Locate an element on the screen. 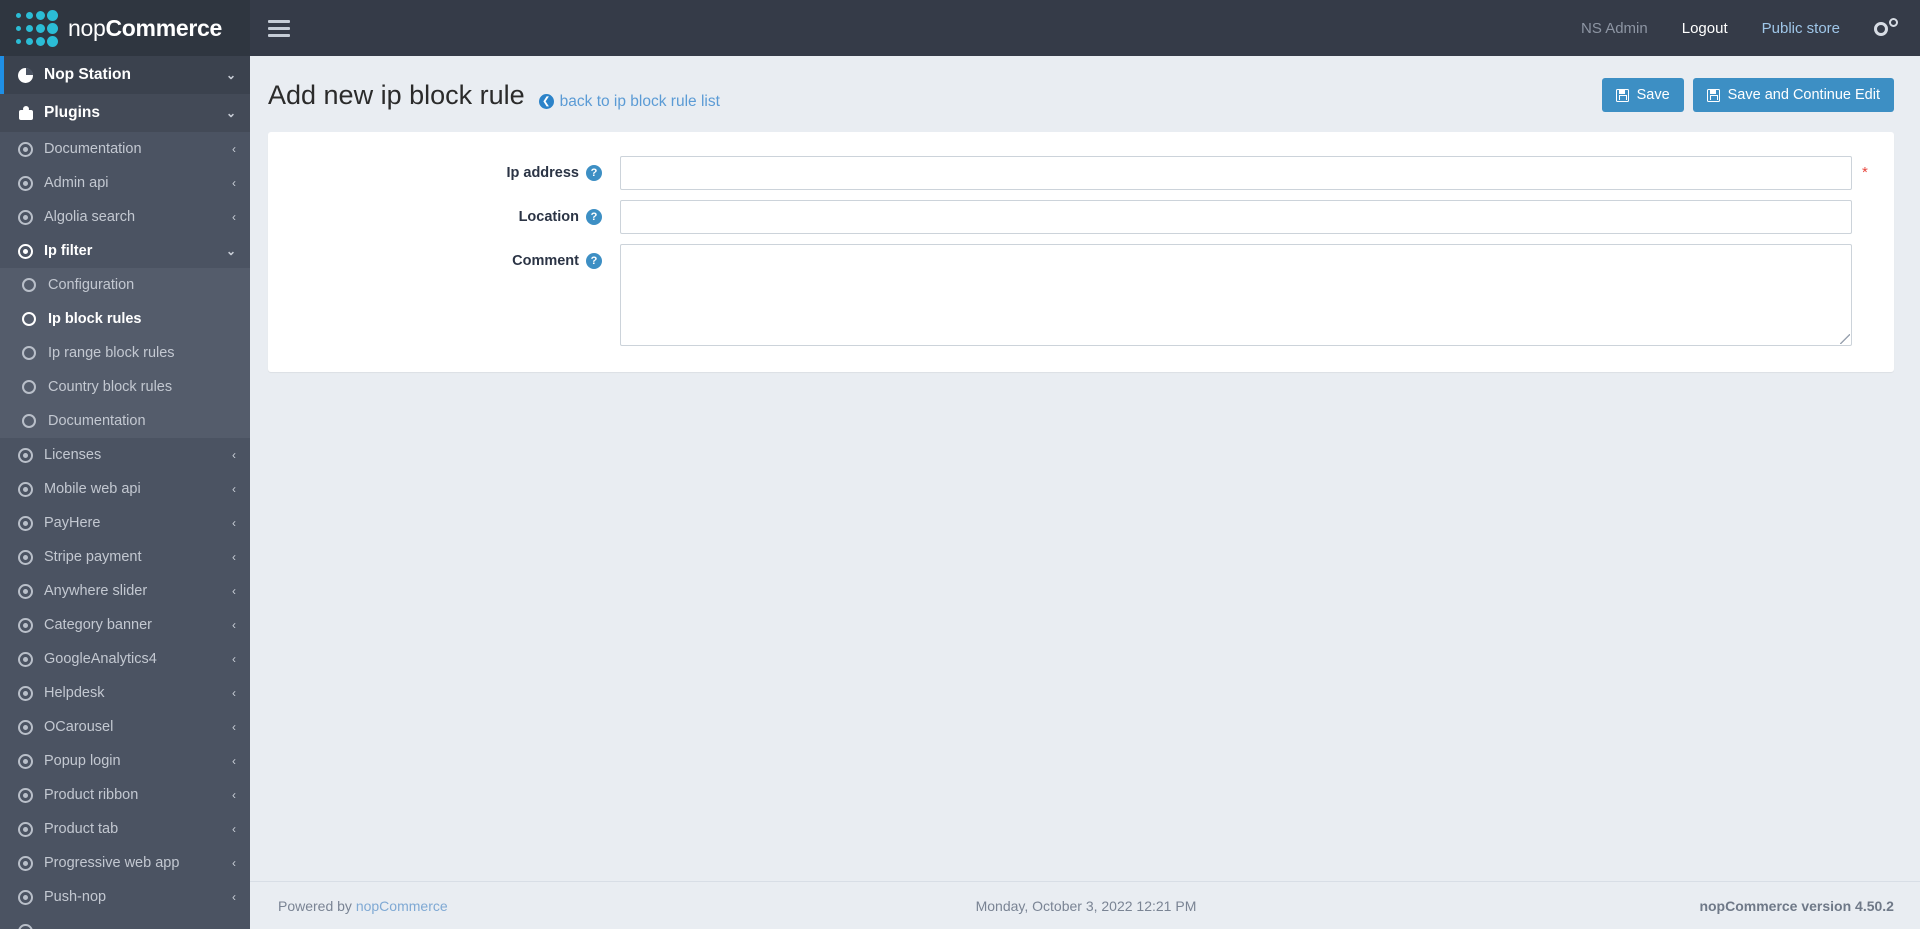 This screenshot has width=1920, height=929. hamburger-icon is located at coordinates (279, 28).